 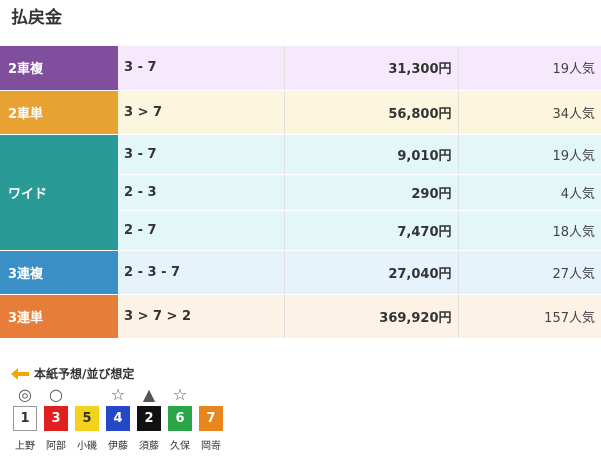 I want to click on payout-row: 2車単 3 > 7 56,800円 34人気, so click(x=300, y=112).